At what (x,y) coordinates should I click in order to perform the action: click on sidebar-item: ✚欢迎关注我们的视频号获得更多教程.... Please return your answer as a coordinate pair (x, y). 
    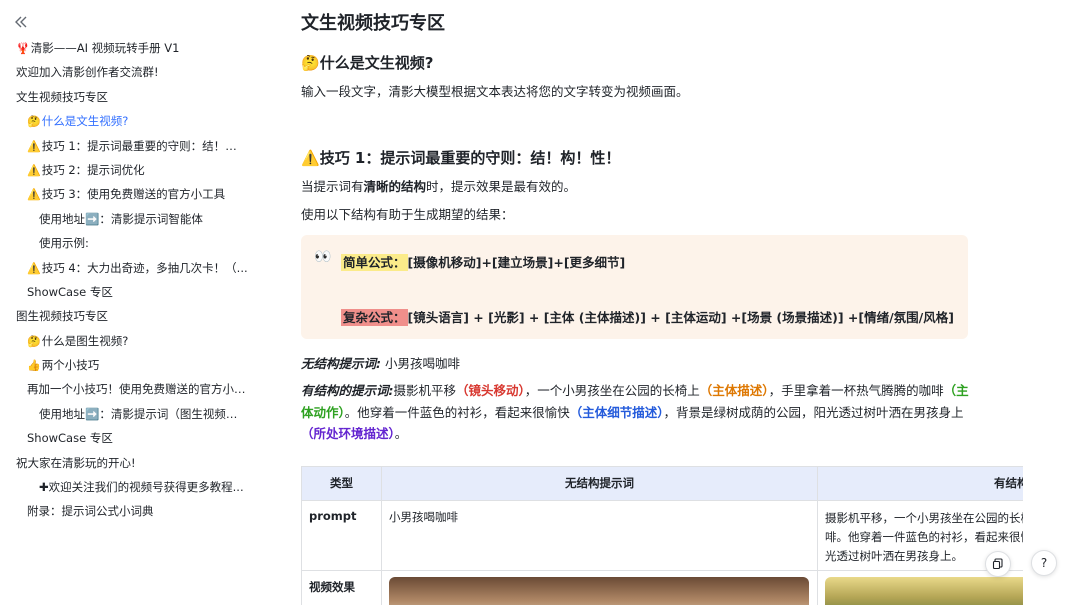
    Looking at the image, I should click on (131, 487).